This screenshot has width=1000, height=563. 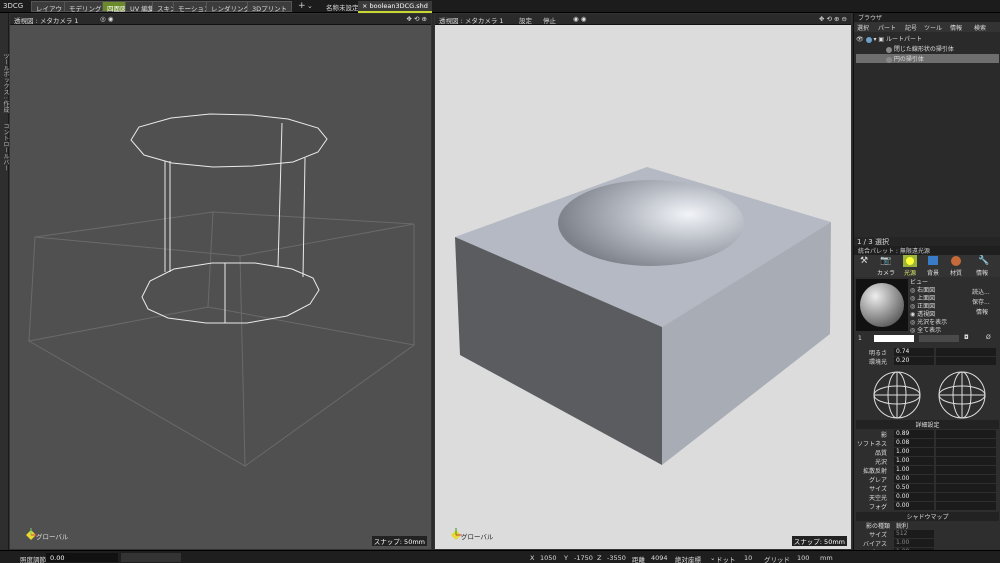 I want to click on menu-info: 情報, so click(x=956, y=27).